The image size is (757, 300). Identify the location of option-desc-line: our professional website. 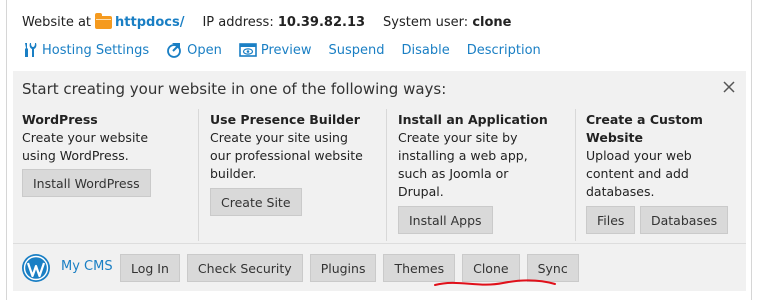
(286, 155).